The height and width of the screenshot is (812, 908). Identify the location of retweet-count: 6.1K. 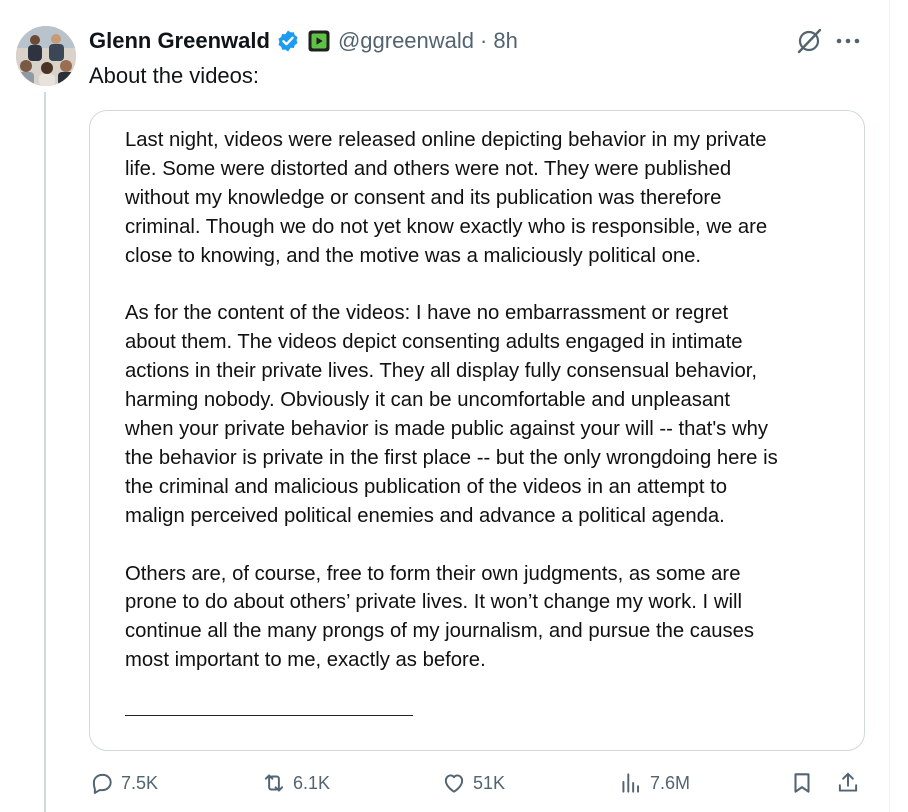
(312, 782).